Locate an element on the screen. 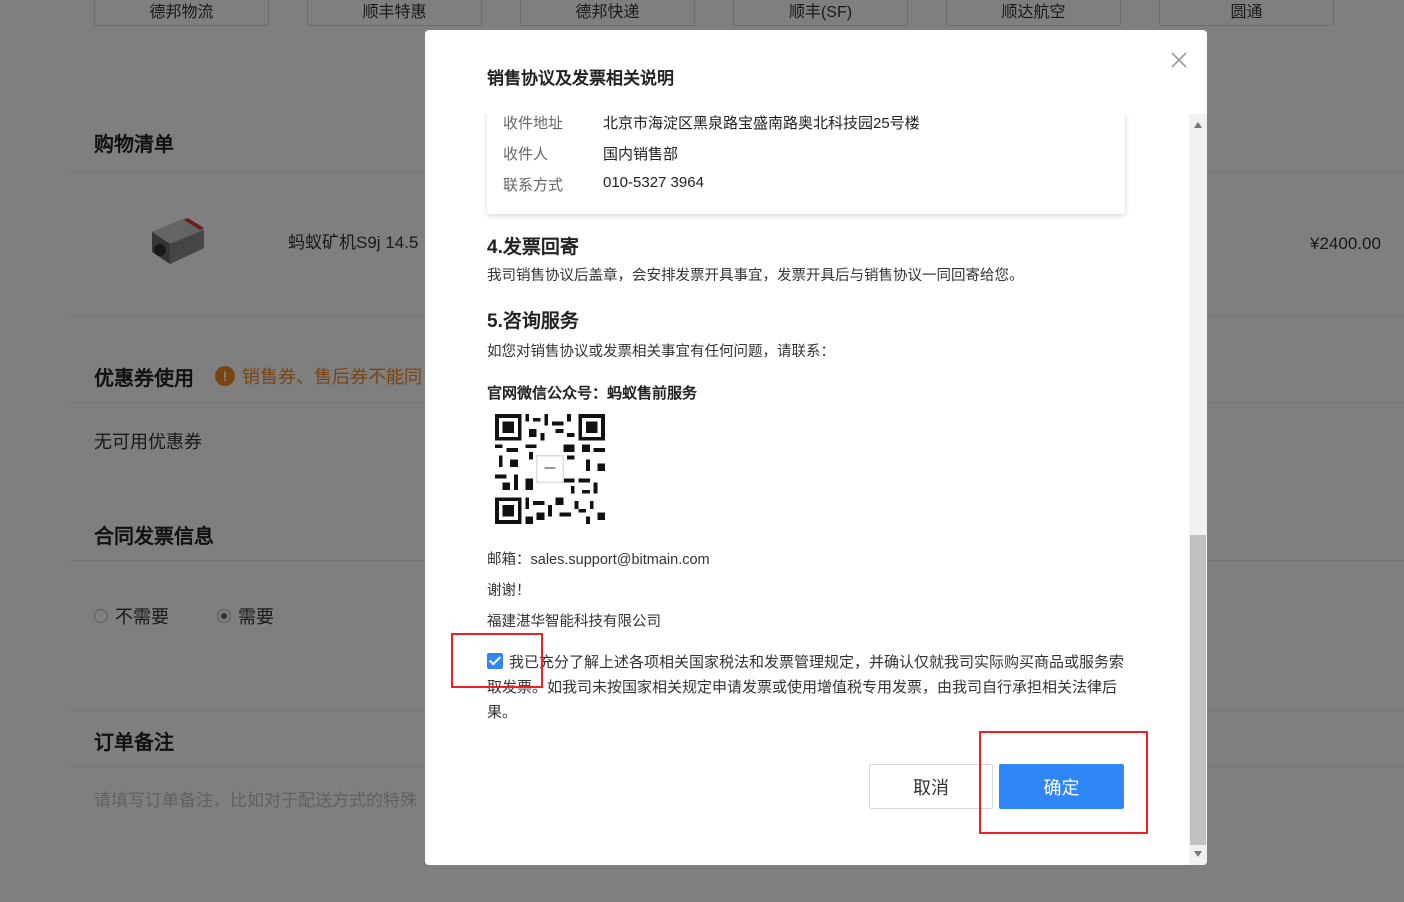  confirm-highlight-box is located at coordinates (1063, 782).